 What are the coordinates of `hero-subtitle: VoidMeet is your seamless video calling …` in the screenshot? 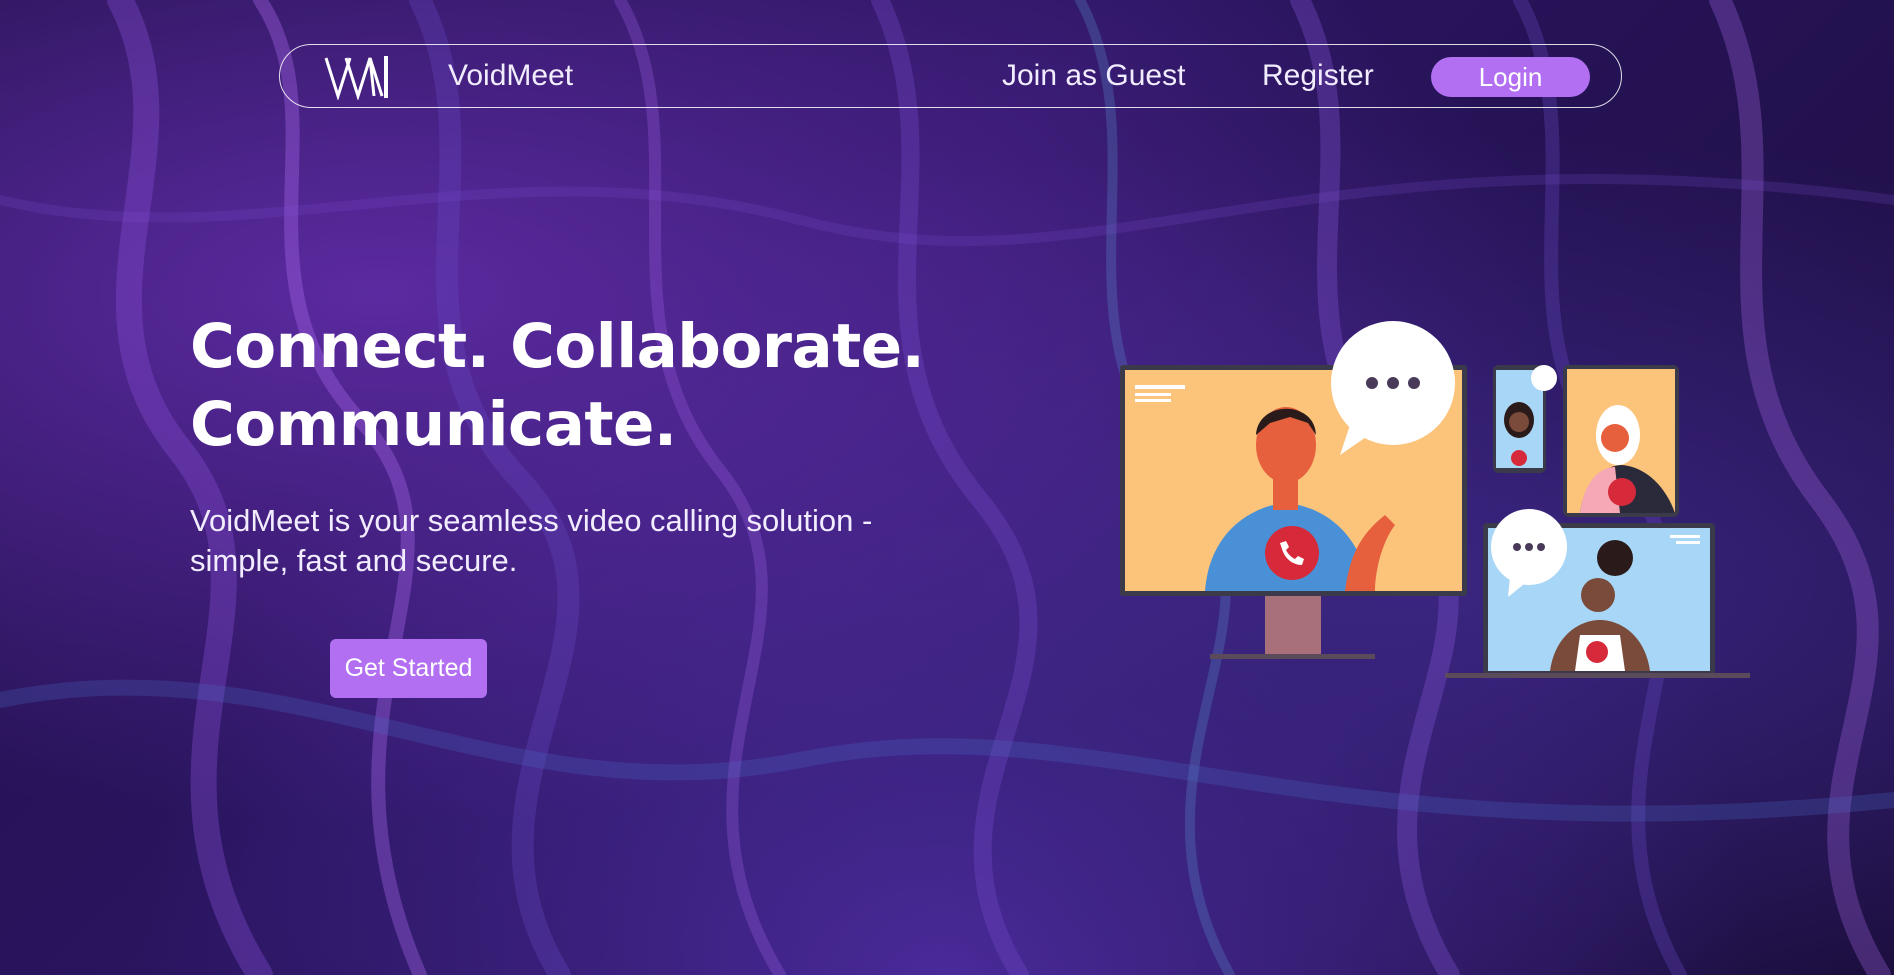 It's located at (600, 541).